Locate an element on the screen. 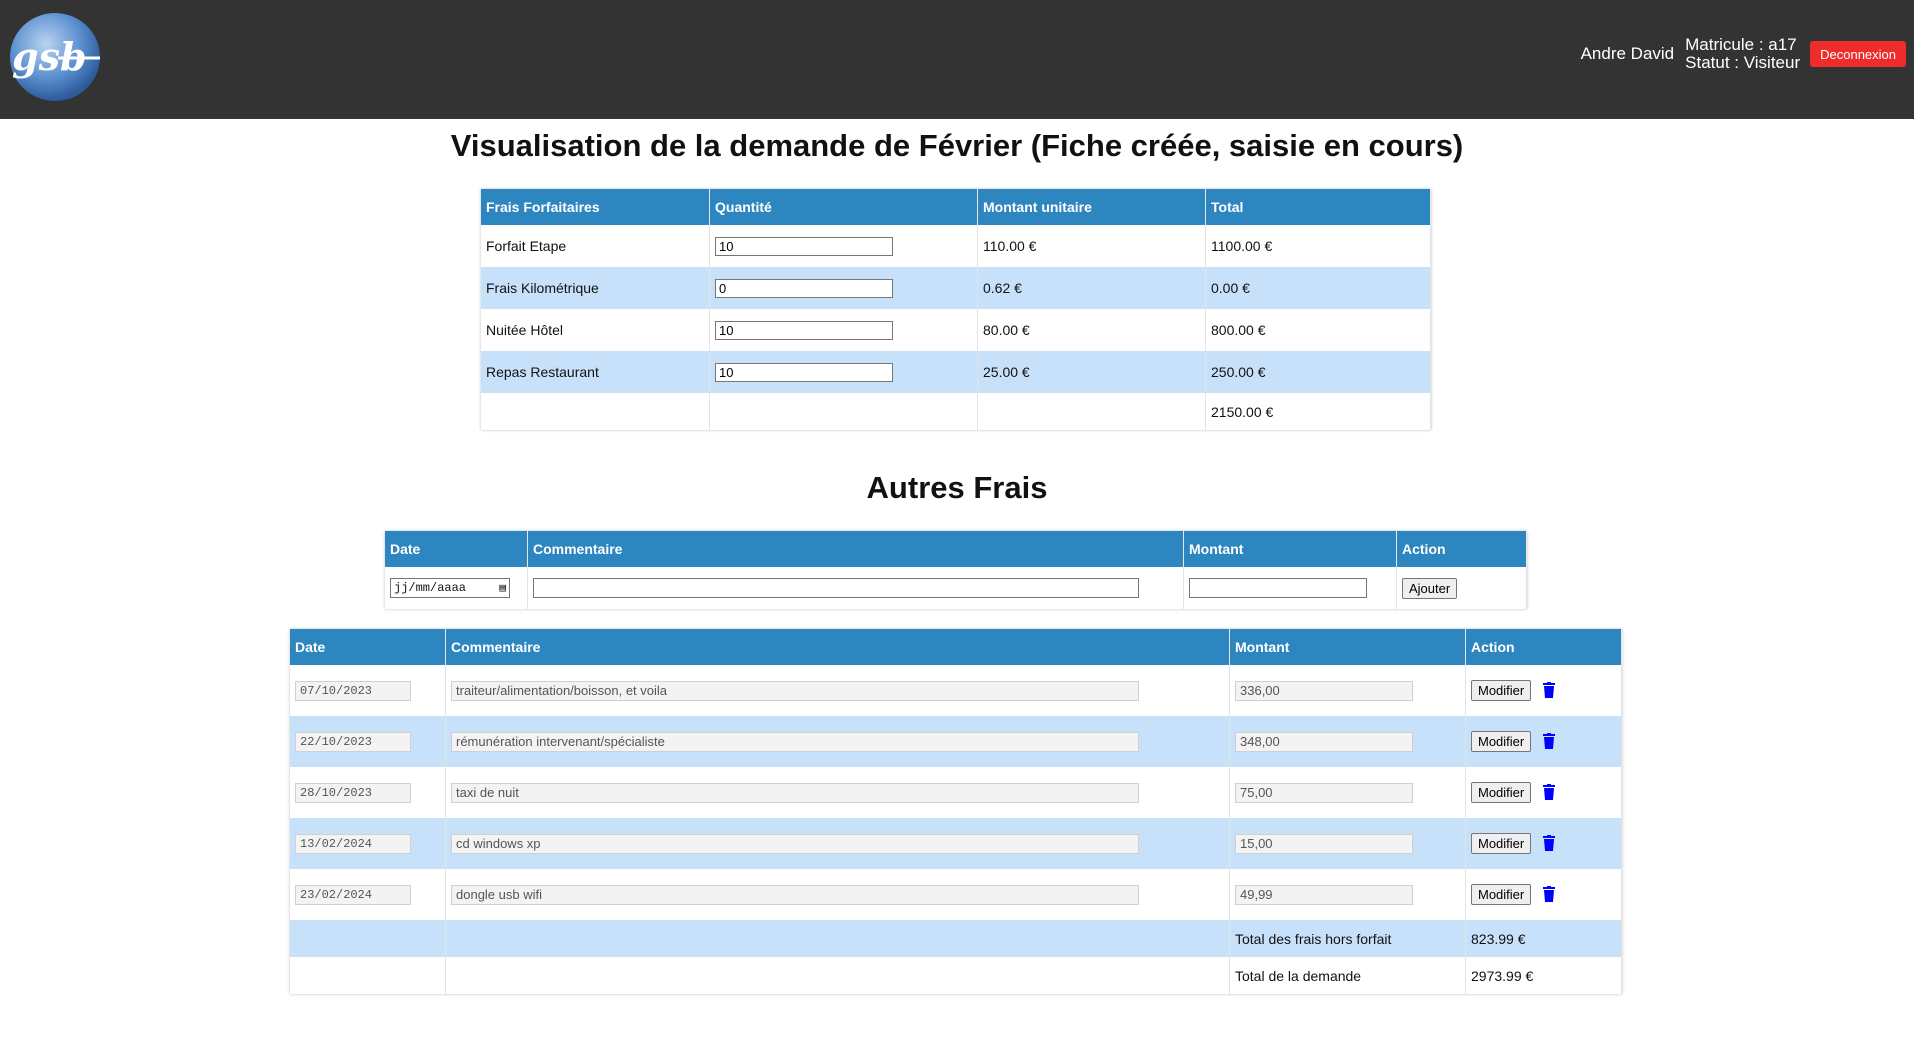 The image size is (1914, 1050). forfait-row: Forfait Etape 110.00 € 1100.00 € is located at coordinates (956, 246).